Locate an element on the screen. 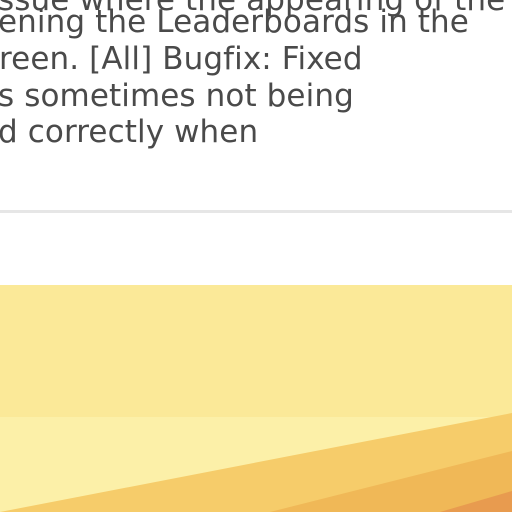 The height and width of the screenshot is (512, 512). changelog-line: ening the Leaderboards in the is located at coordinates (234, 22).